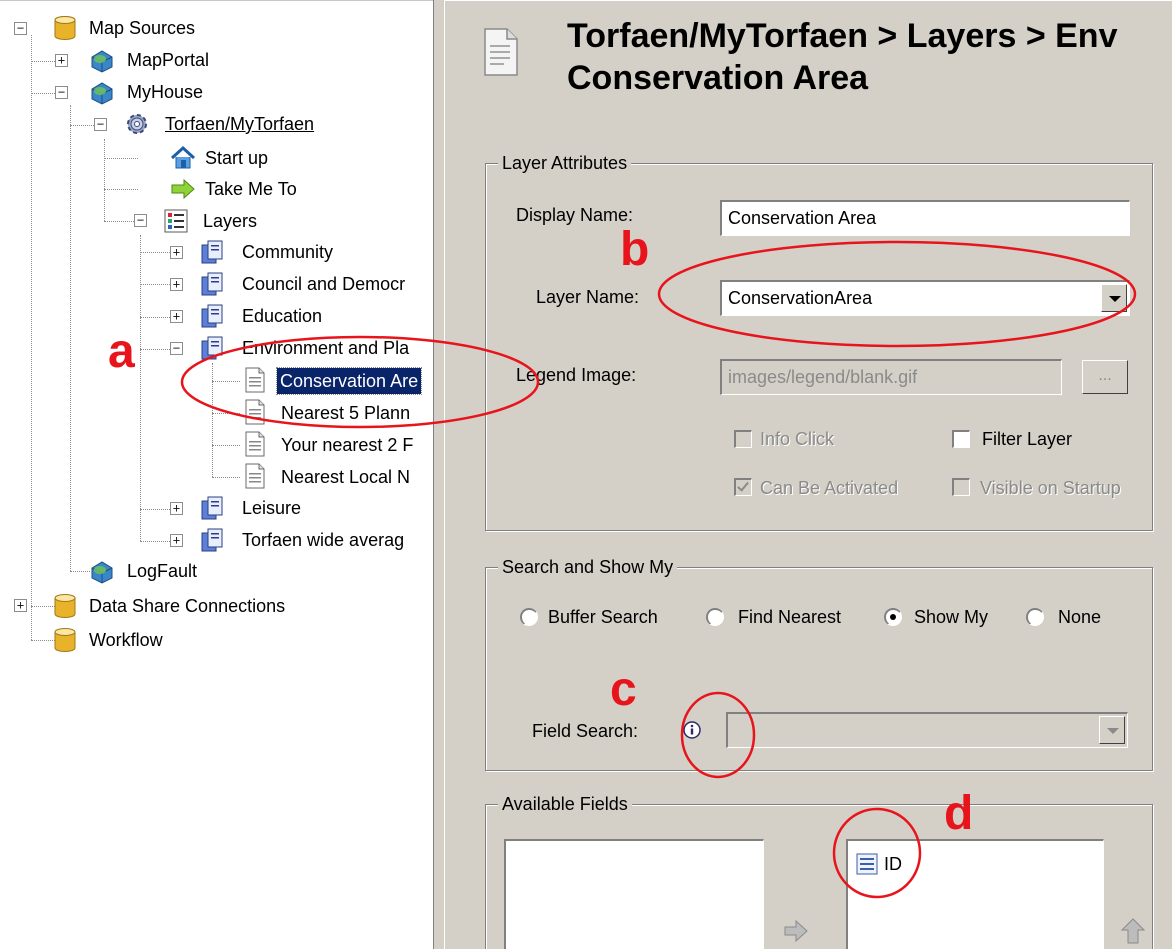 This screenshot has height=949, width=1172. Describe the element at coordinates (187, 606) in the screenshot. I see `tree-item-data-share: Data Share Connections` at that location.